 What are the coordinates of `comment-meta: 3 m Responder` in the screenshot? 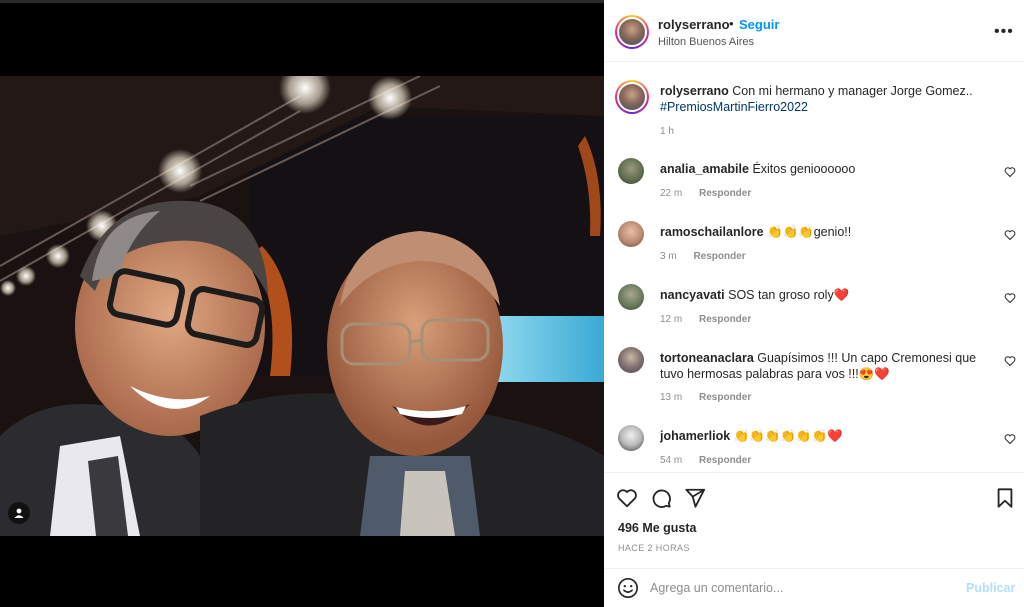 It's located at (703, 256).